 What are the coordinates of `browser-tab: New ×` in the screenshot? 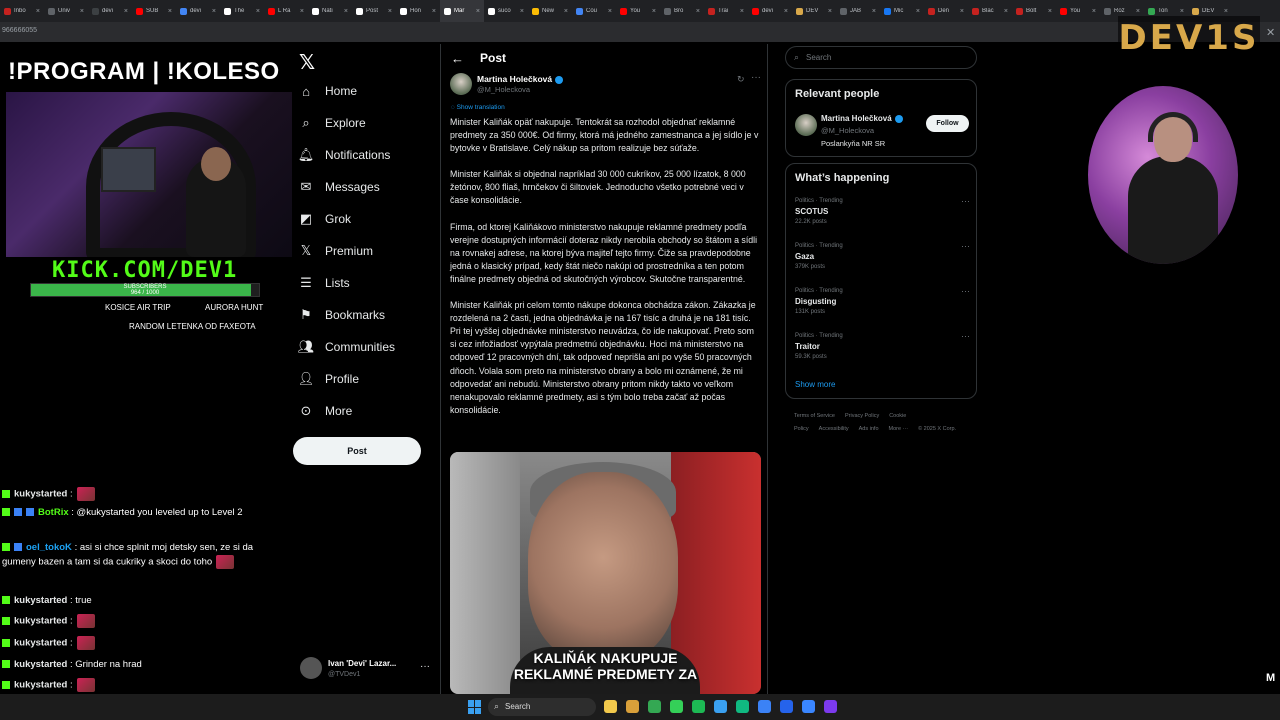 It's located at (550, 11).